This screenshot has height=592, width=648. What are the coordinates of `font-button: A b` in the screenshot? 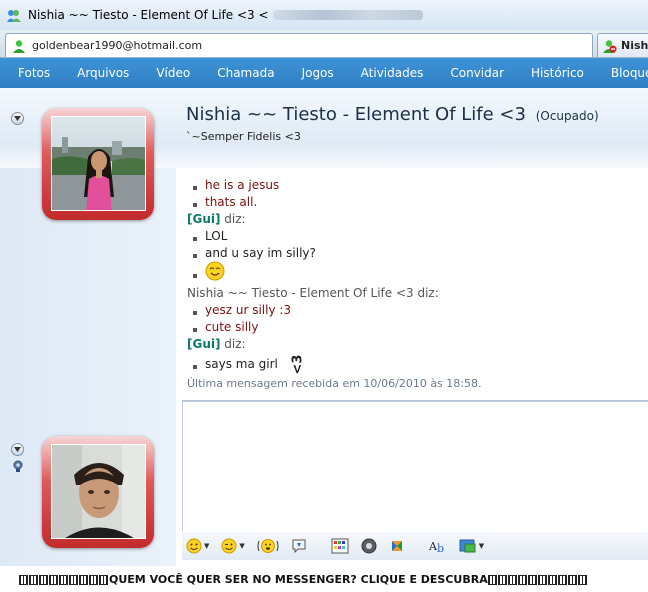 It's located at (438, 546).